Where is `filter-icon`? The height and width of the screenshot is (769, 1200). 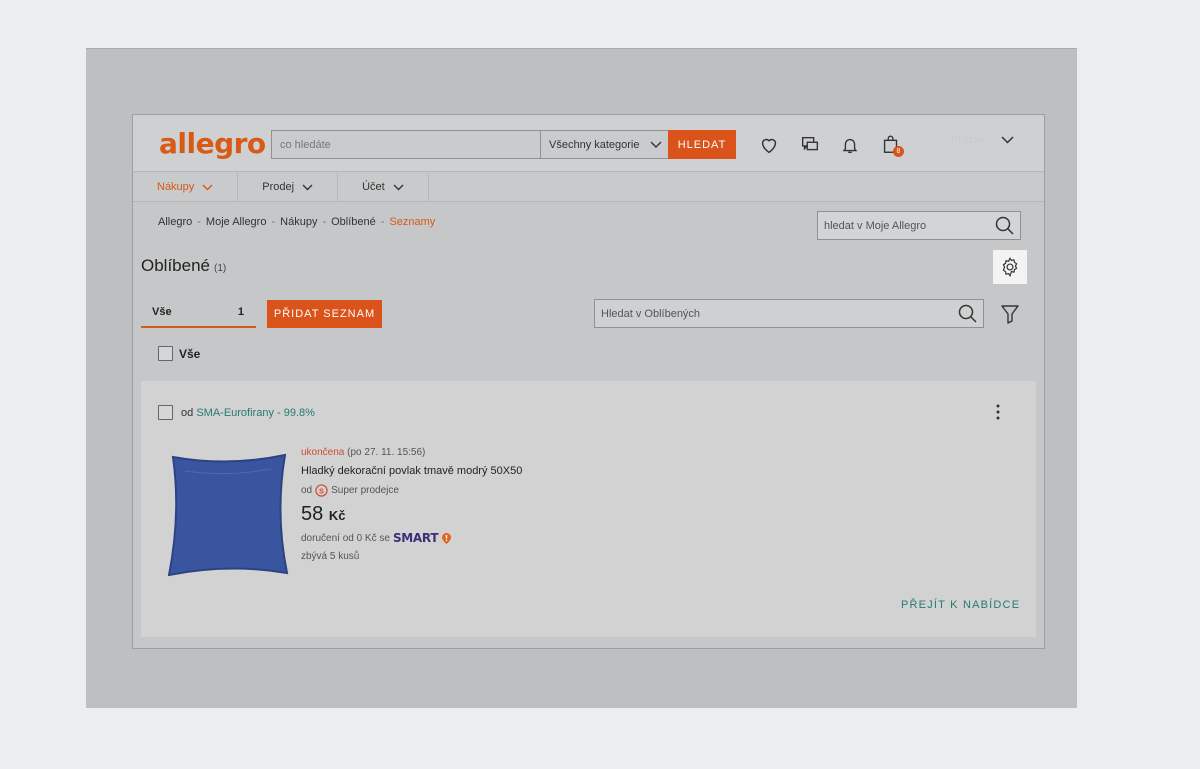 filter-icon is located at coordinates (1010, 314).